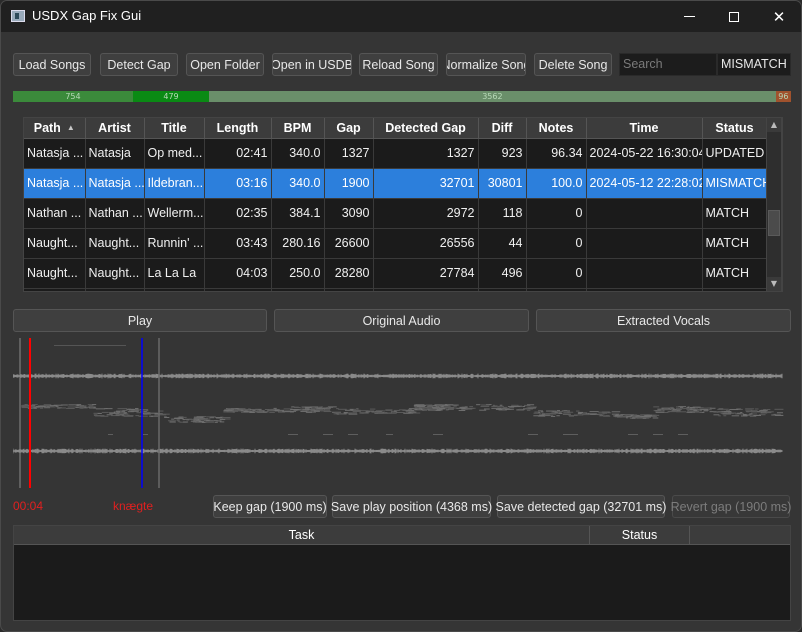  Describe the element at coordinates (426, 153) in the screenshot. I see `cell-detected-gap: 1327` at that location.